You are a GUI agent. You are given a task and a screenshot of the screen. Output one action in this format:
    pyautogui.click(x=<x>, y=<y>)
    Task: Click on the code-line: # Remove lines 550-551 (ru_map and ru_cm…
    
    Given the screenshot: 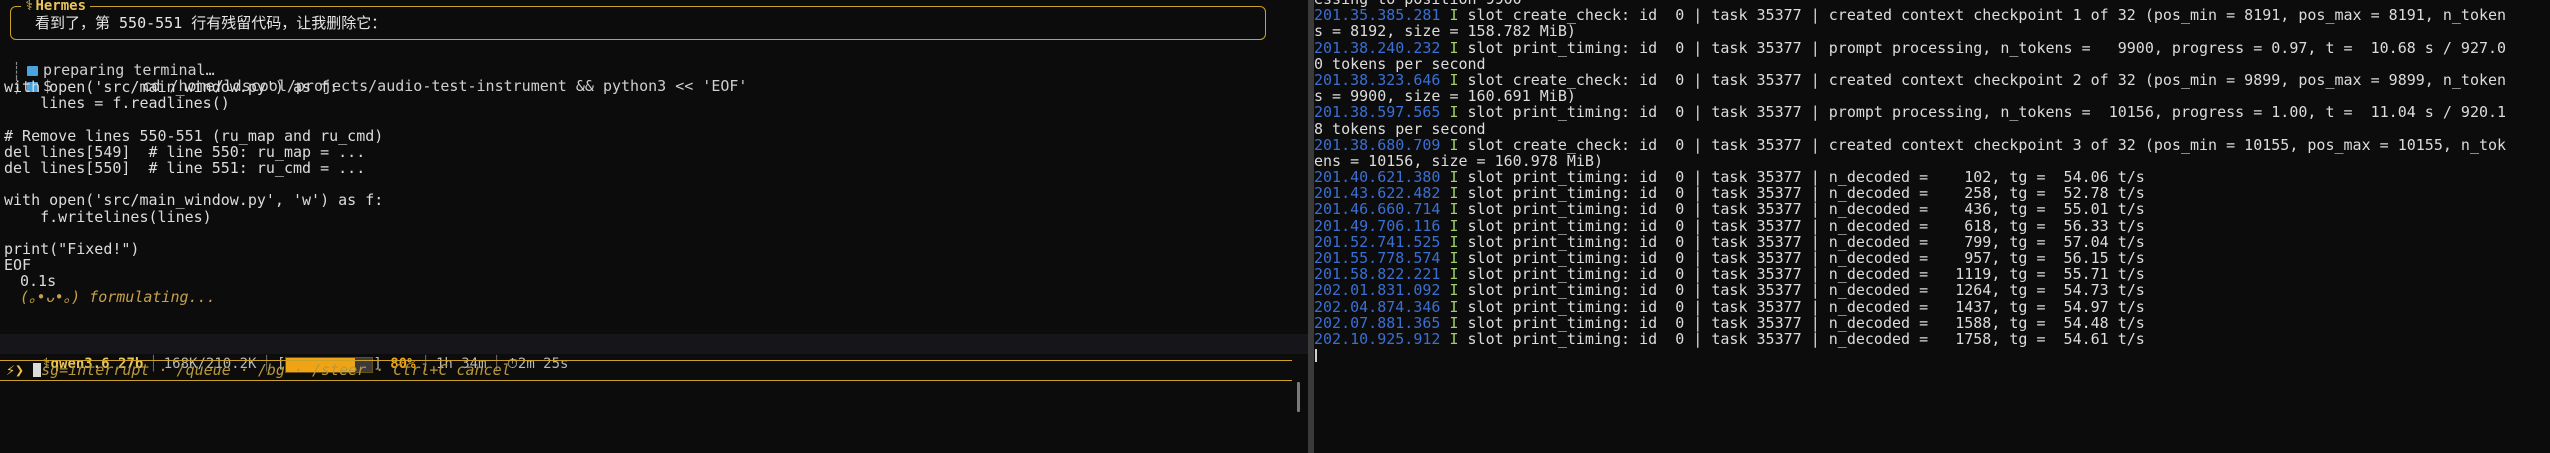 What is the action you would take?
    pyautogui.click(x=194, y=135)
    